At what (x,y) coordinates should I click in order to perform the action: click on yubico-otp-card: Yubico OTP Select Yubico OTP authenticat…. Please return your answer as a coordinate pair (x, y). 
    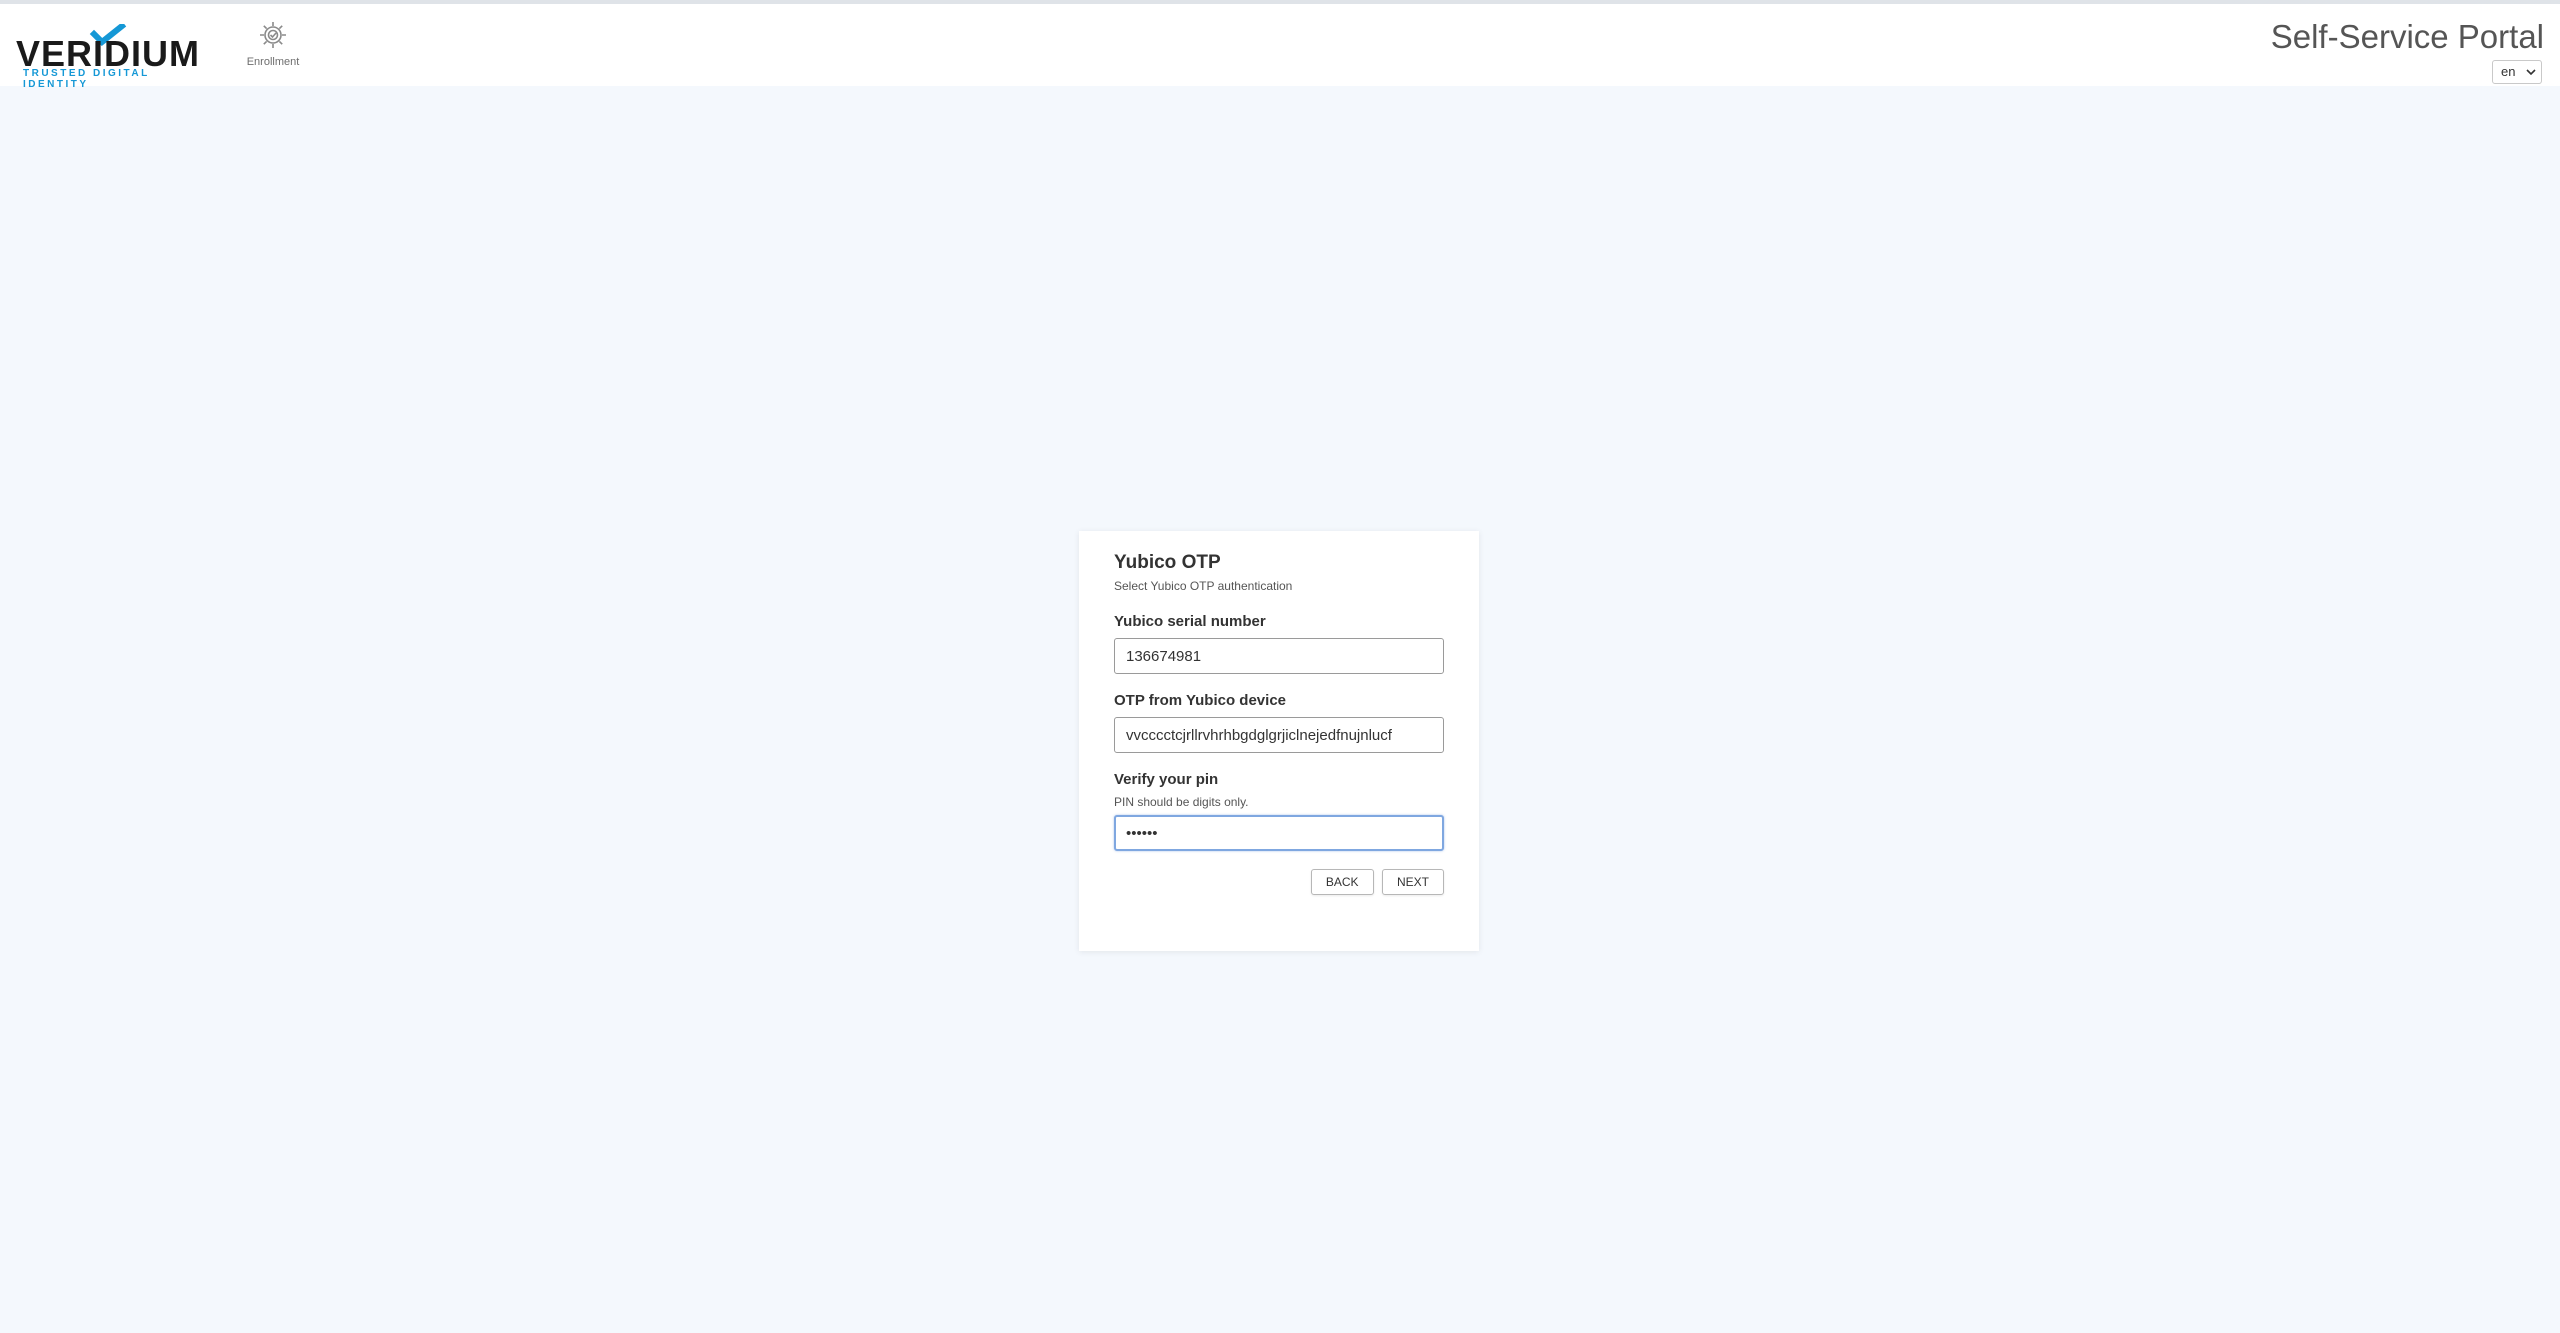
    Looking at the image, I should click on (1279, 741).